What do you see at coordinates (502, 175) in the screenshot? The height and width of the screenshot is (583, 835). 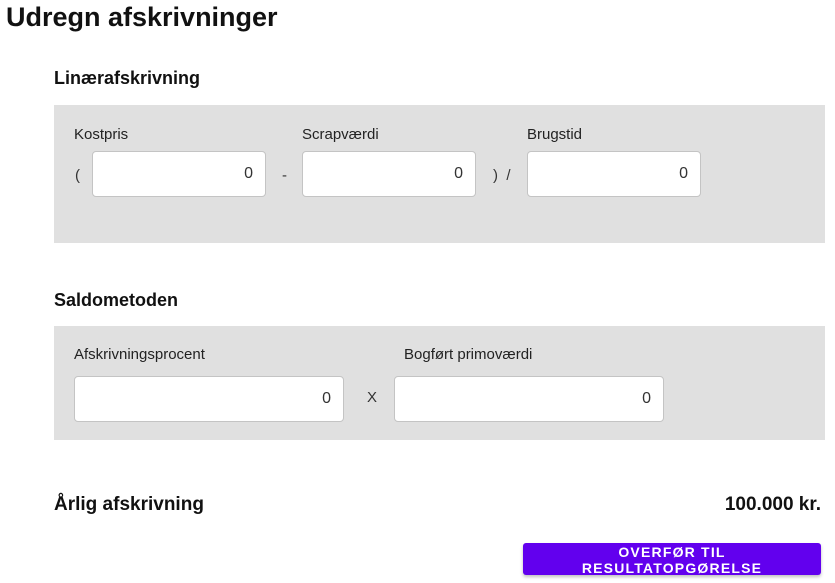 I see `close-paren-divide-symbol: ) /` at bounding box center [502, 175].